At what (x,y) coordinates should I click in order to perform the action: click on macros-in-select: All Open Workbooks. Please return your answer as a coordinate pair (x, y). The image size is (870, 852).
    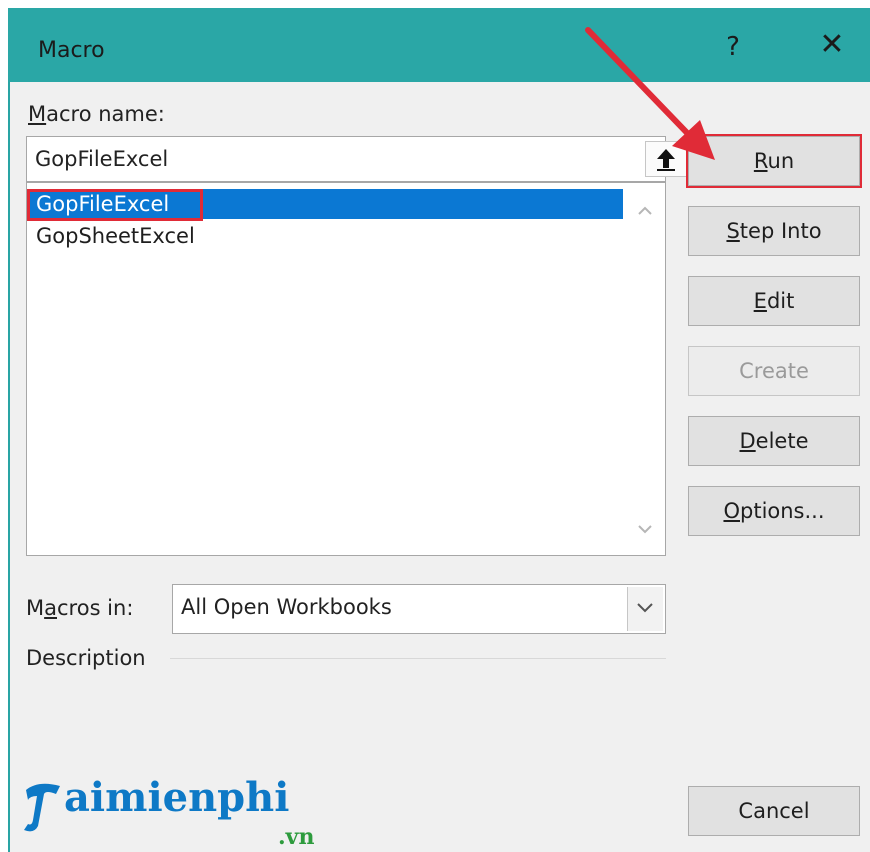
    Looking at the image, I should click on (419, 609).